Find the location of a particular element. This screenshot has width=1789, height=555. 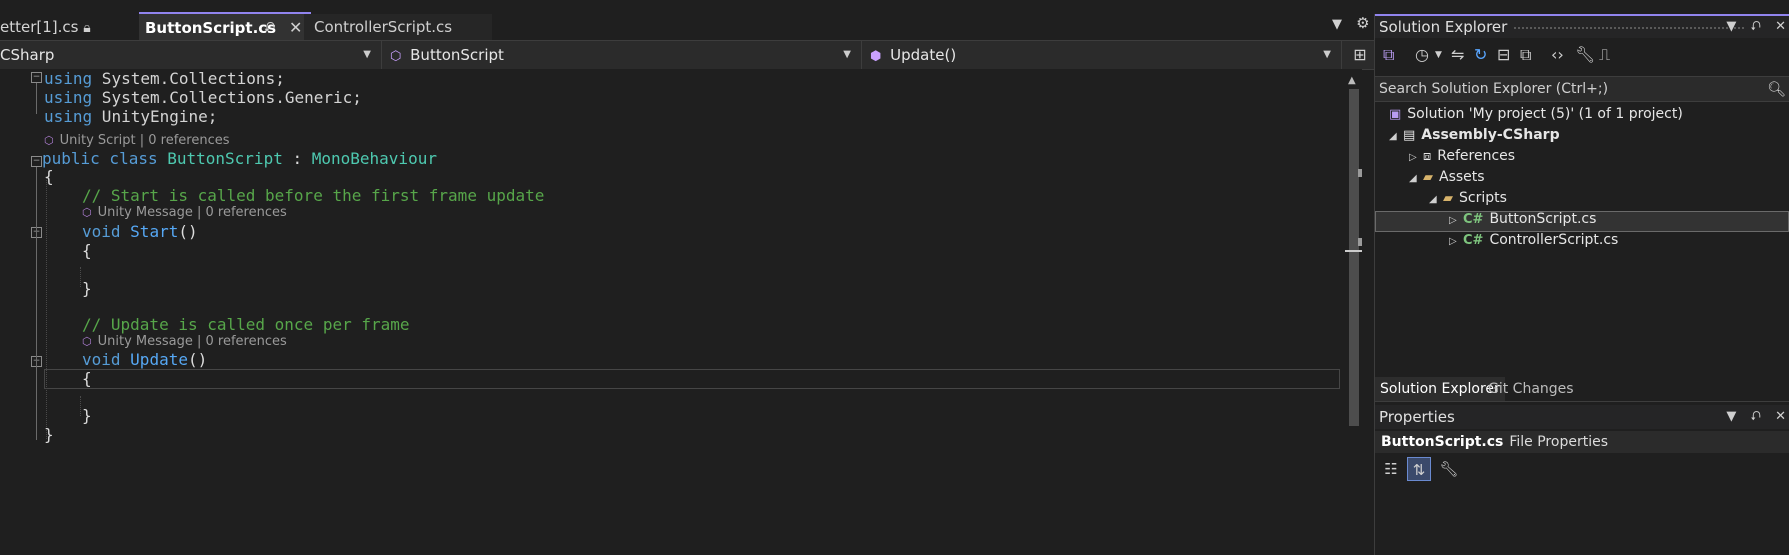

codelens-class: ⬡ Unity Script | 0 references is located at coordinates (137, 141).